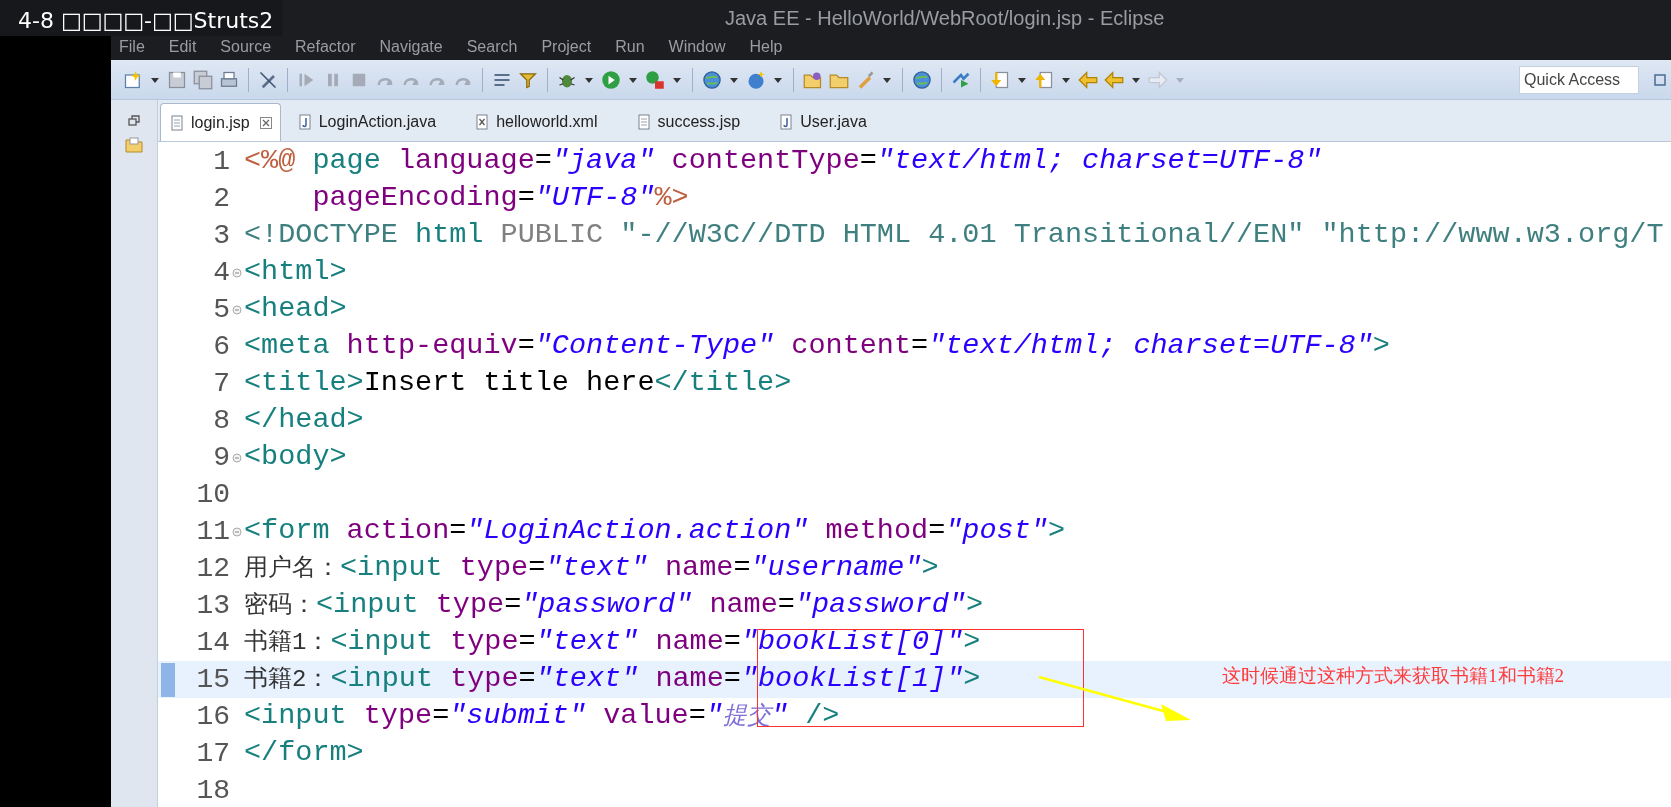  Describe the element at coordinates (213, 494) in the screenshot. I see `line-number: 10` at that location.